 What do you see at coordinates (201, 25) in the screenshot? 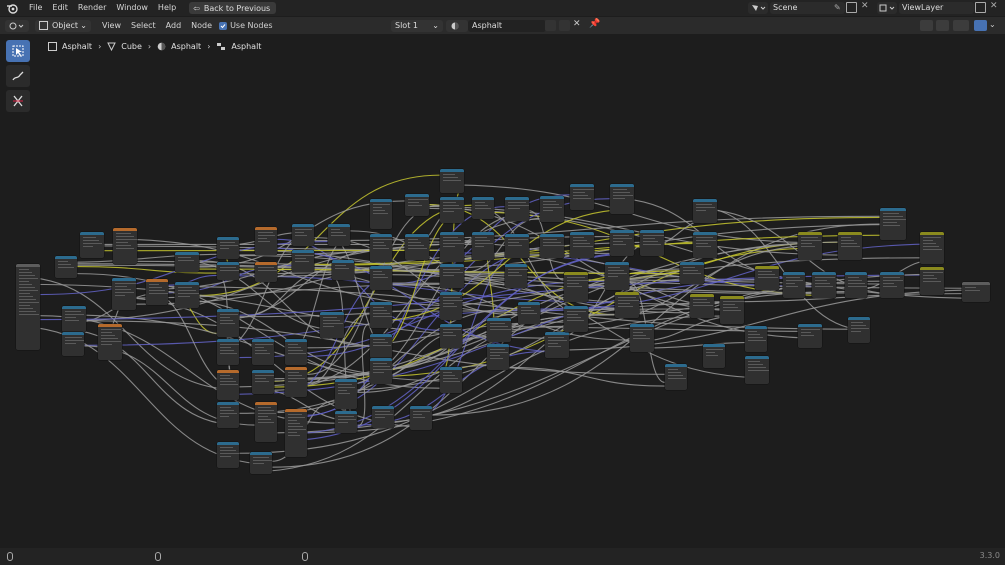
I see `menu-node: Node` at bounding box center [201, 25].